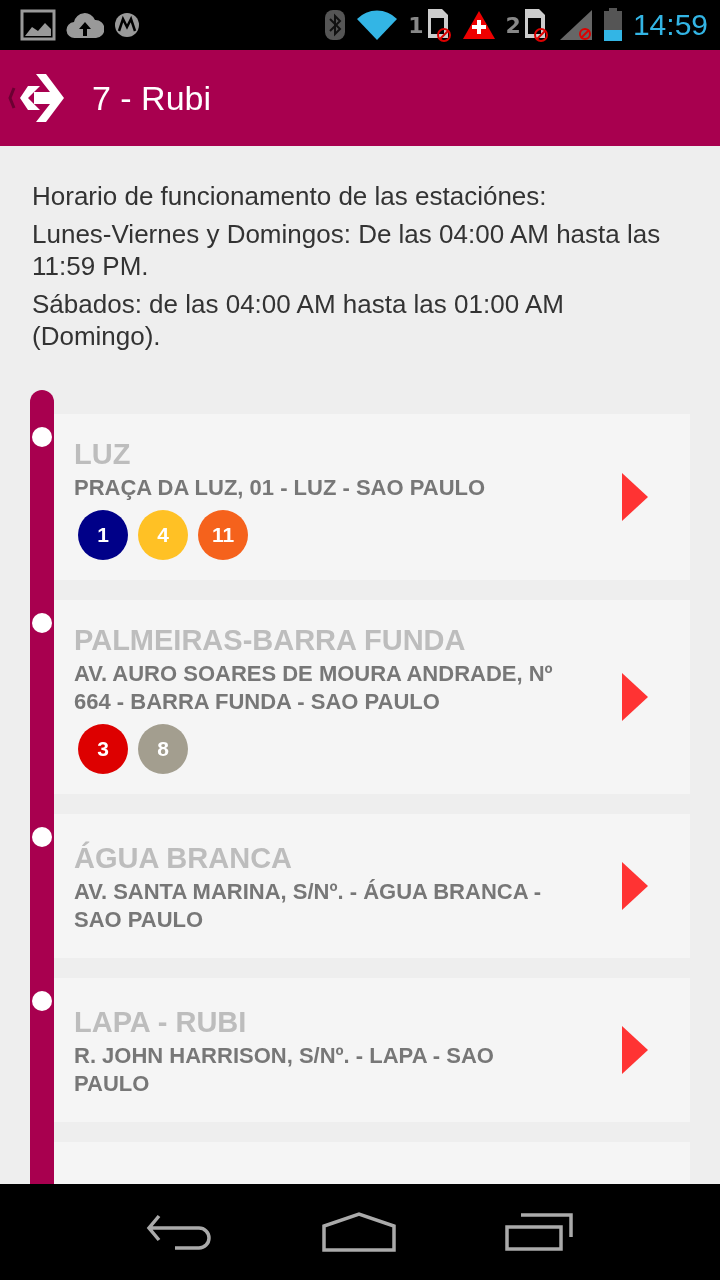  I want to click on picture-icon, so click(38, 25).